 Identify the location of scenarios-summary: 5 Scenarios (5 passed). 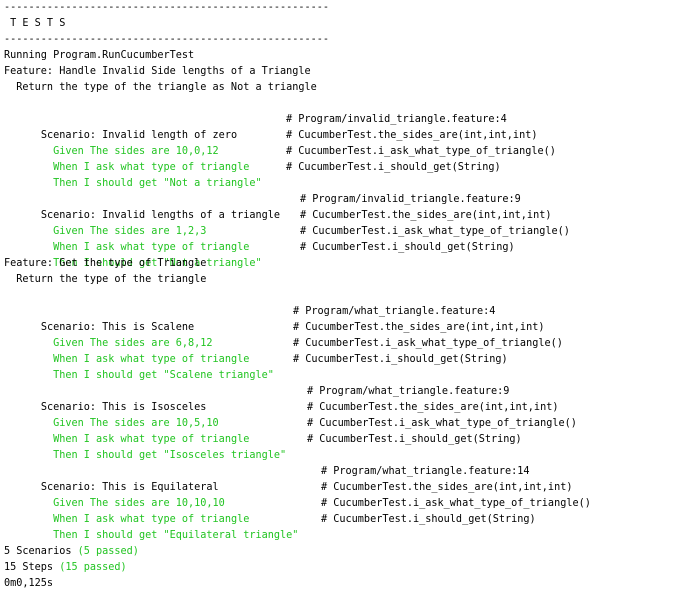
(340, 552).